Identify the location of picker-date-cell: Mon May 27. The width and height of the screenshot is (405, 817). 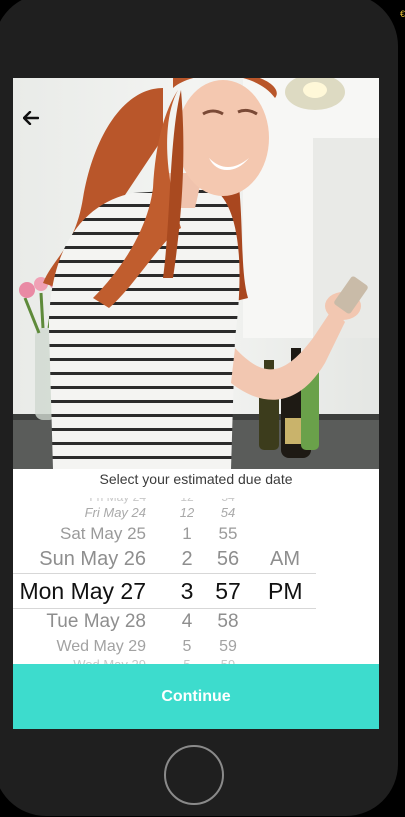
(82, 591).